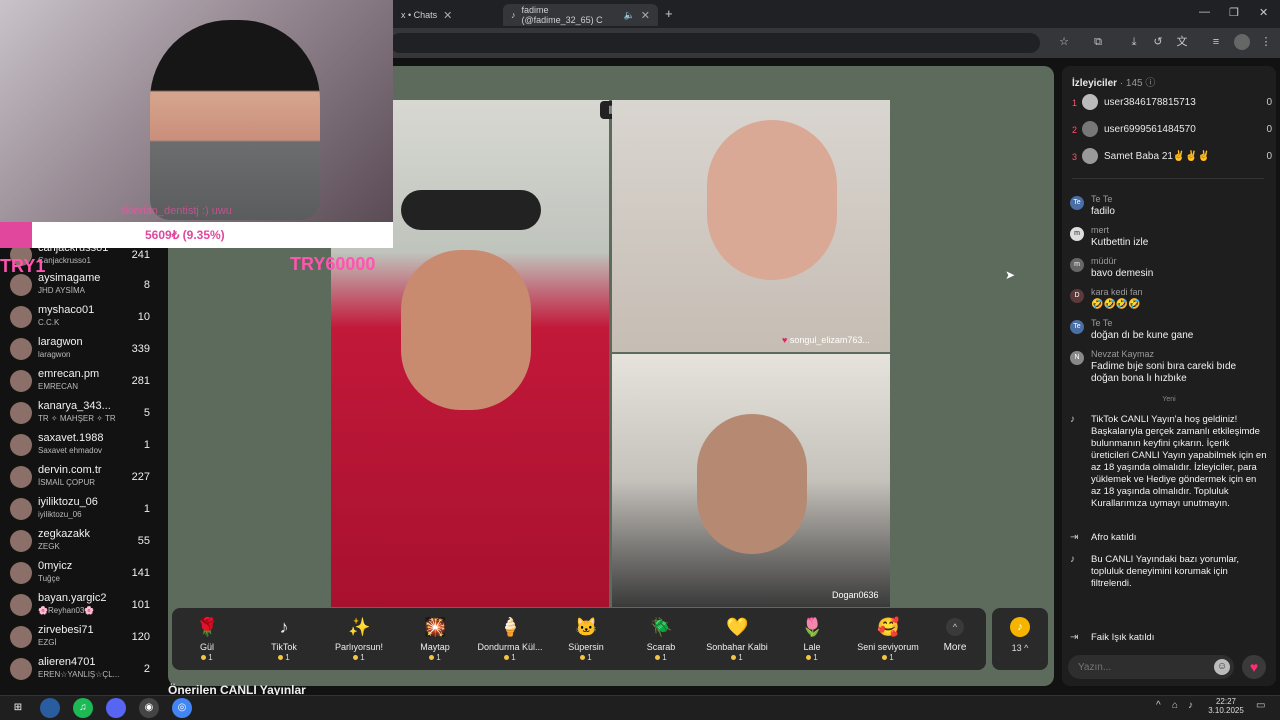 This screenshot has height=720, width=1280. I want to click on new-tab-button: +, so click(669, 13).